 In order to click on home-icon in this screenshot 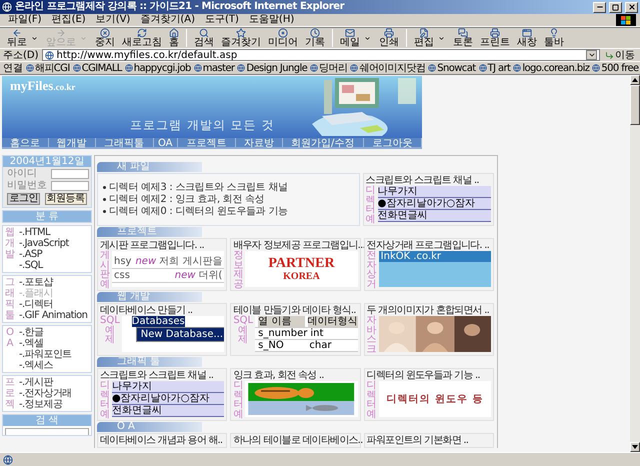, I will do `click(174, 33)`.